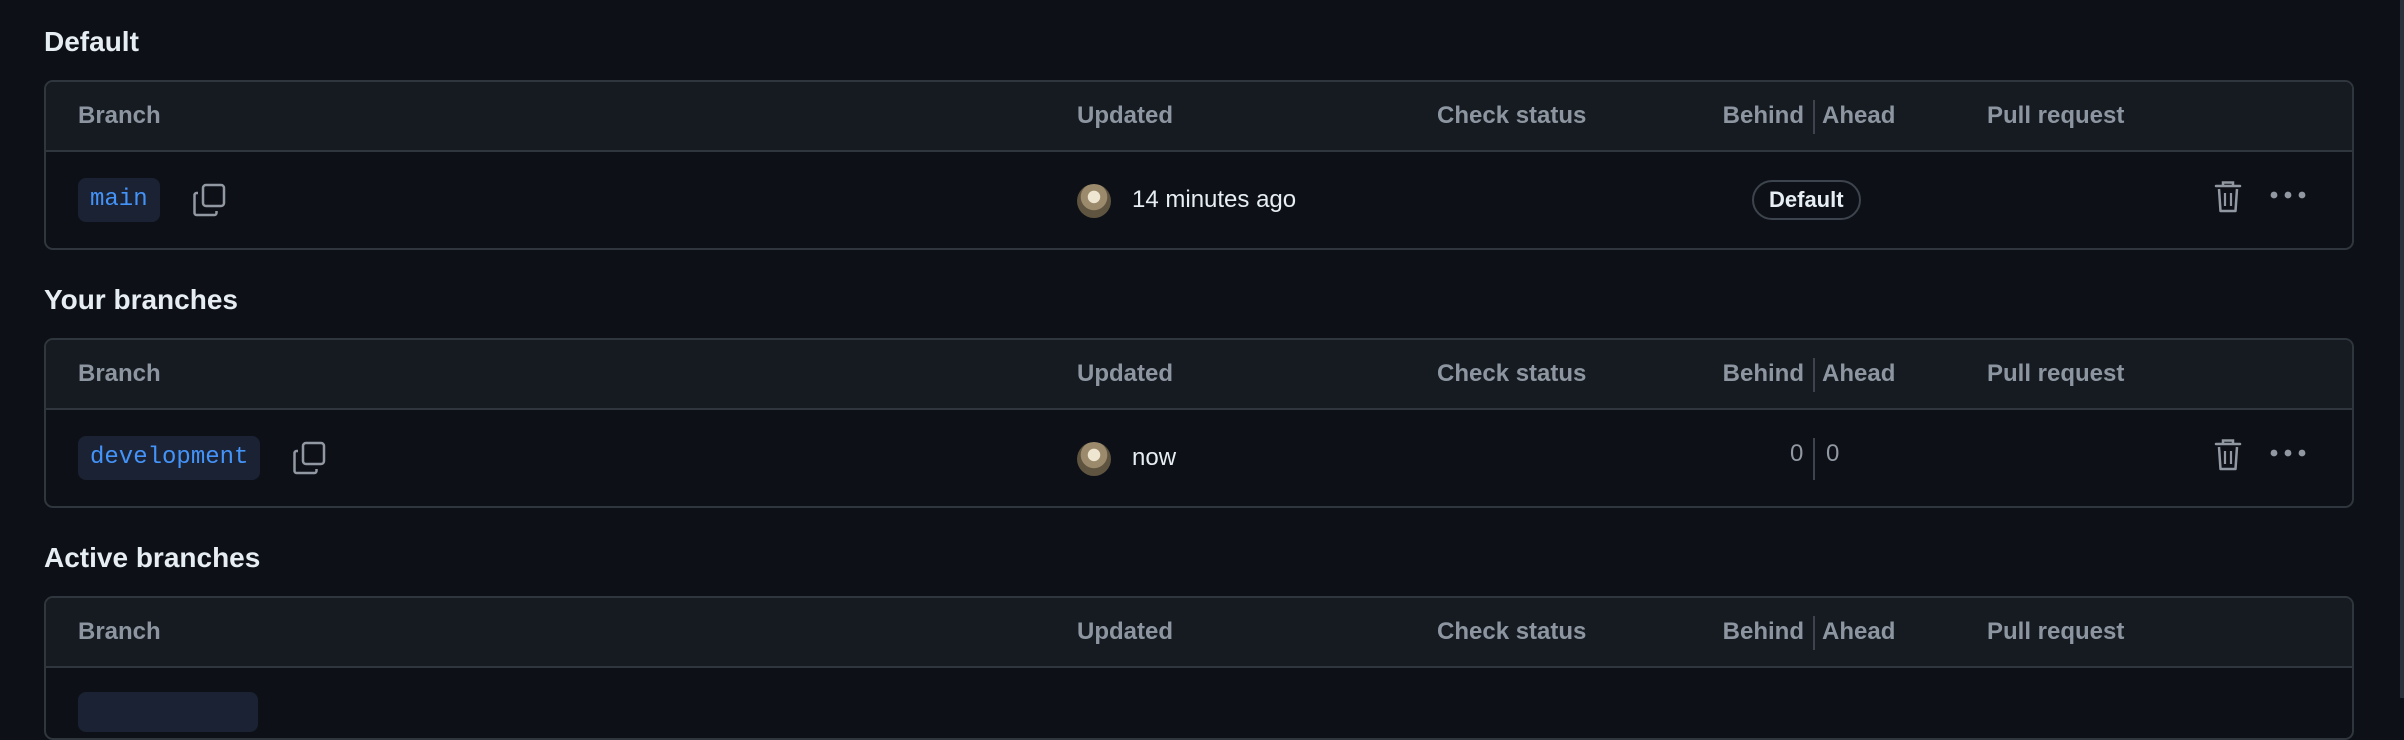 This screenshot has width=2404, height=740. Describe the element at coordinates (1199, 703) in the screenshot. I see `table-row` at that location.